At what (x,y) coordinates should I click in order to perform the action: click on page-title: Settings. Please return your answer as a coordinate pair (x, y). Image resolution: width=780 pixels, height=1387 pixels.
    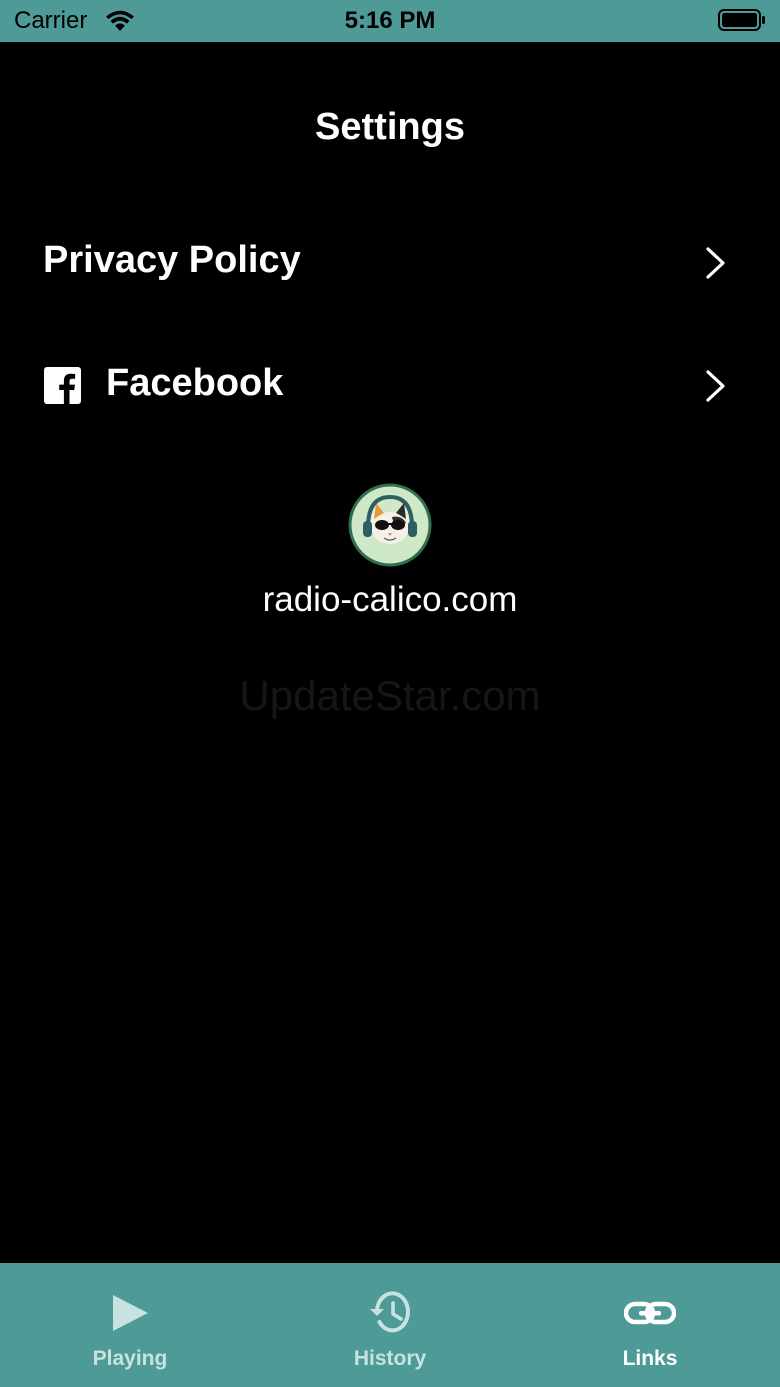
    Looking at the image, I should click on (390, 127).